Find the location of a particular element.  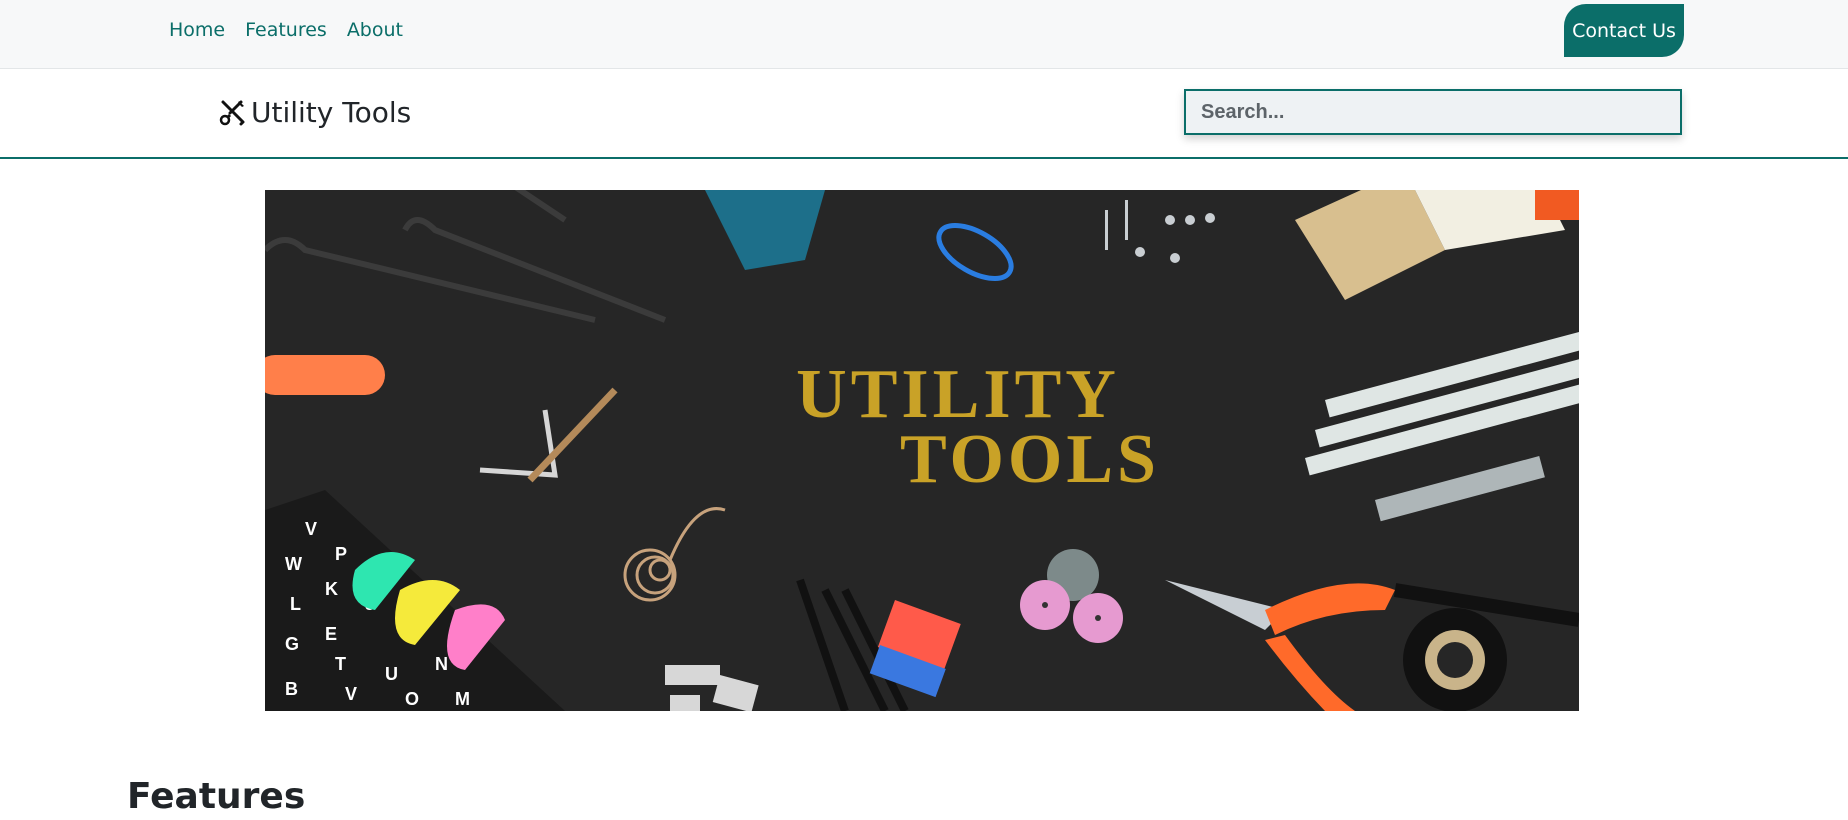

svg-text: M is located at coordinates (462, 699).